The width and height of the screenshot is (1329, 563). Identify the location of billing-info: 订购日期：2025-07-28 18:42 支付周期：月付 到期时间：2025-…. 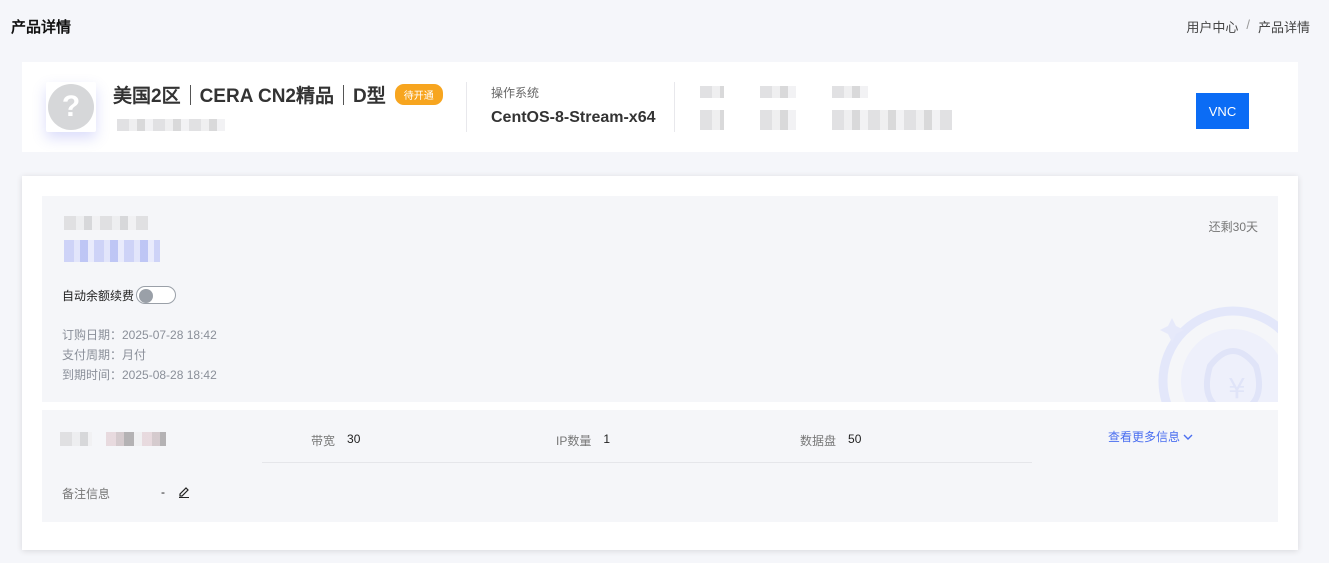
(139, 355).